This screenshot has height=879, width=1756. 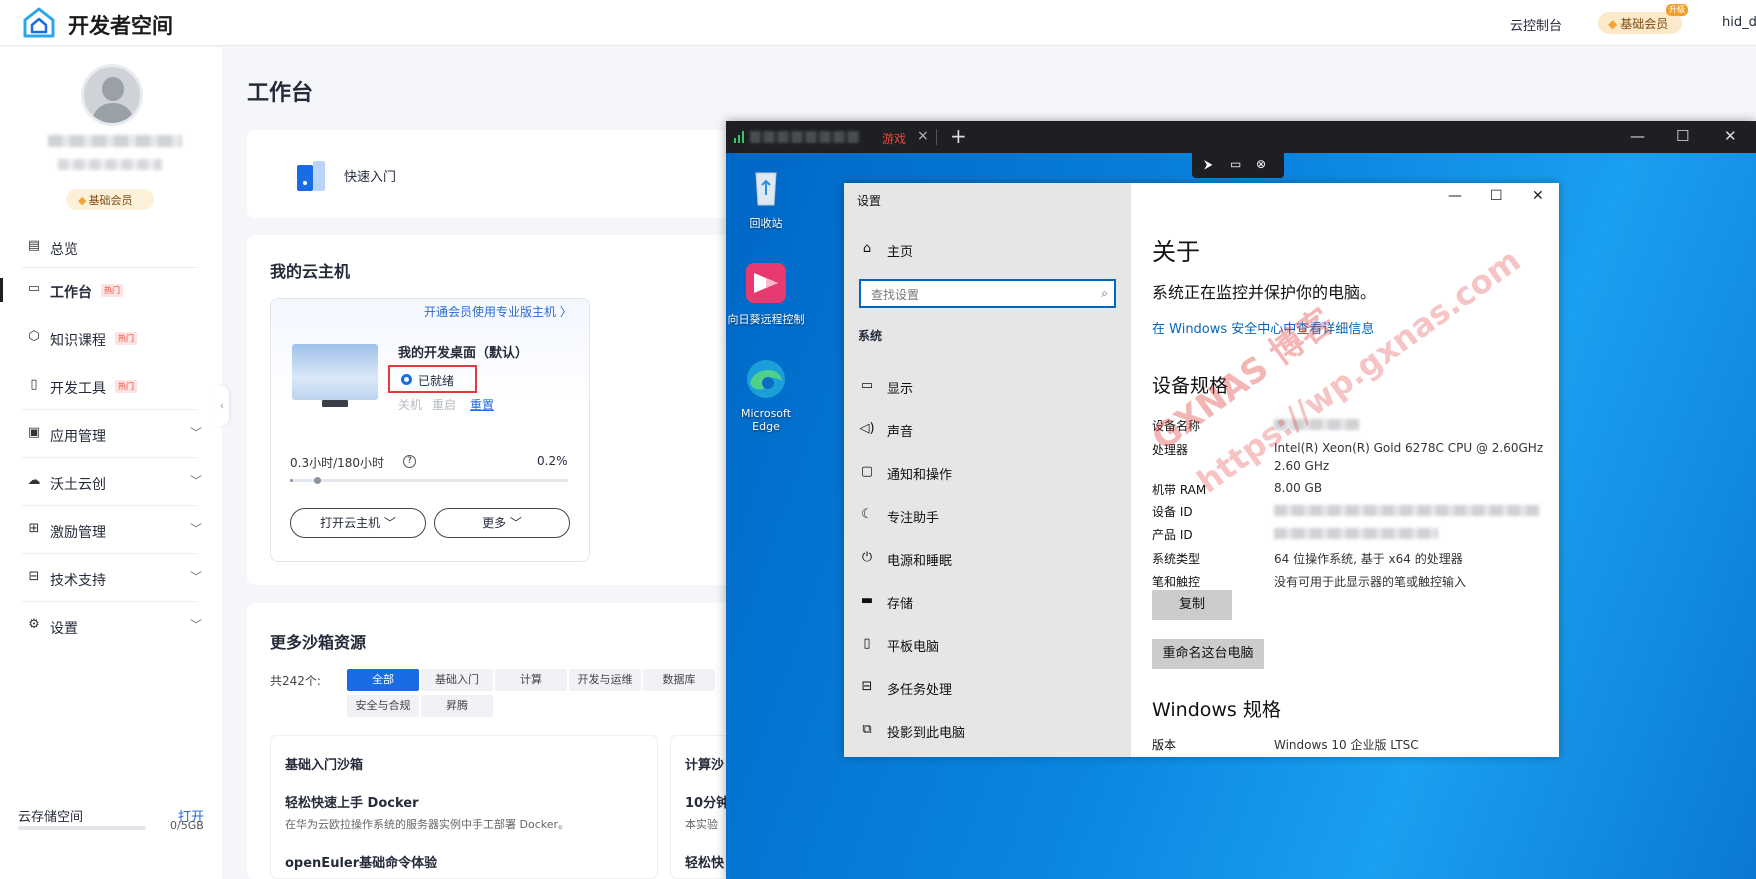 What do you see at coordinates (111, 626) in the screenshot?
I see `sidebar-item-settings: ⚙ 设置 ﹀` at bounding box center [111, 626].